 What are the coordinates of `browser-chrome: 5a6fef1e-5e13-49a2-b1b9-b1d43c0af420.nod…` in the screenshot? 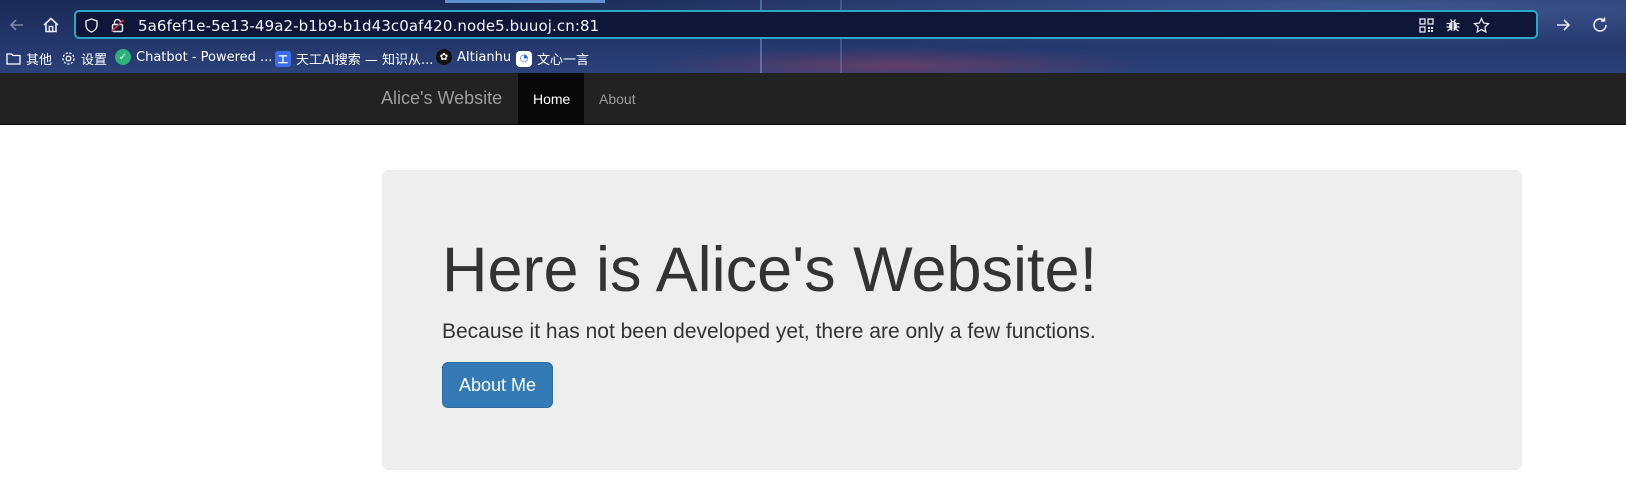 It's located at (813, 36).